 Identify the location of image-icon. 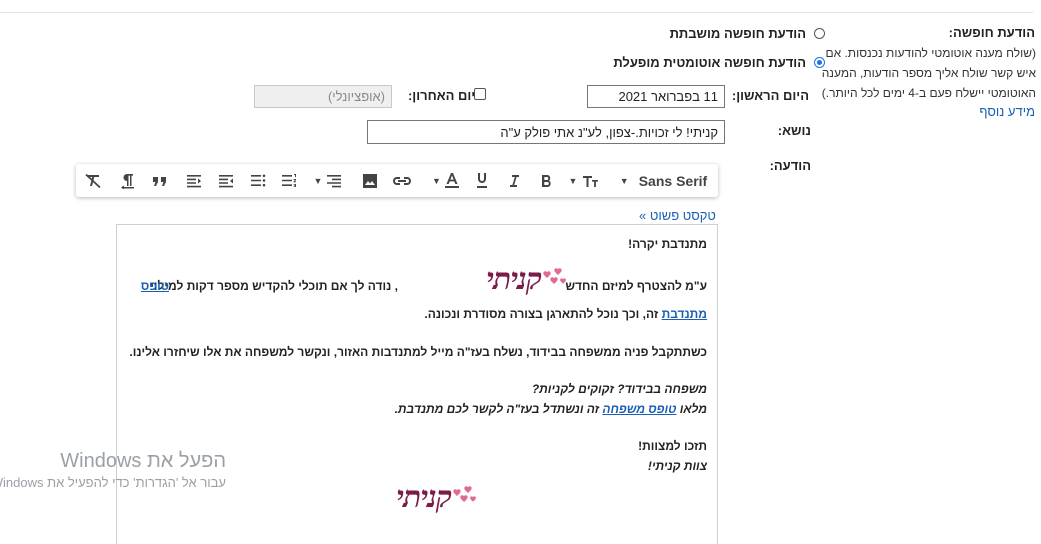
(370, 181).